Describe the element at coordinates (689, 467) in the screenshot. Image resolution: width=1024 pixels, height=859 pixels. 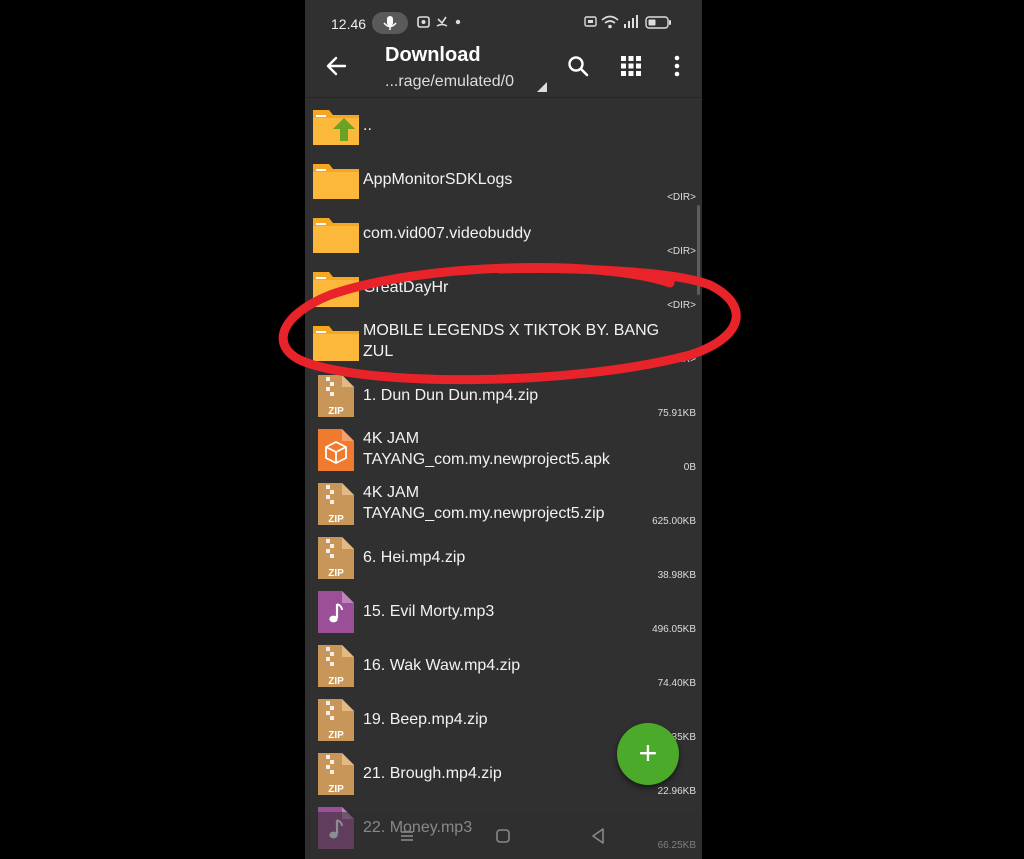
I see `file-meta: 0B` at that location.